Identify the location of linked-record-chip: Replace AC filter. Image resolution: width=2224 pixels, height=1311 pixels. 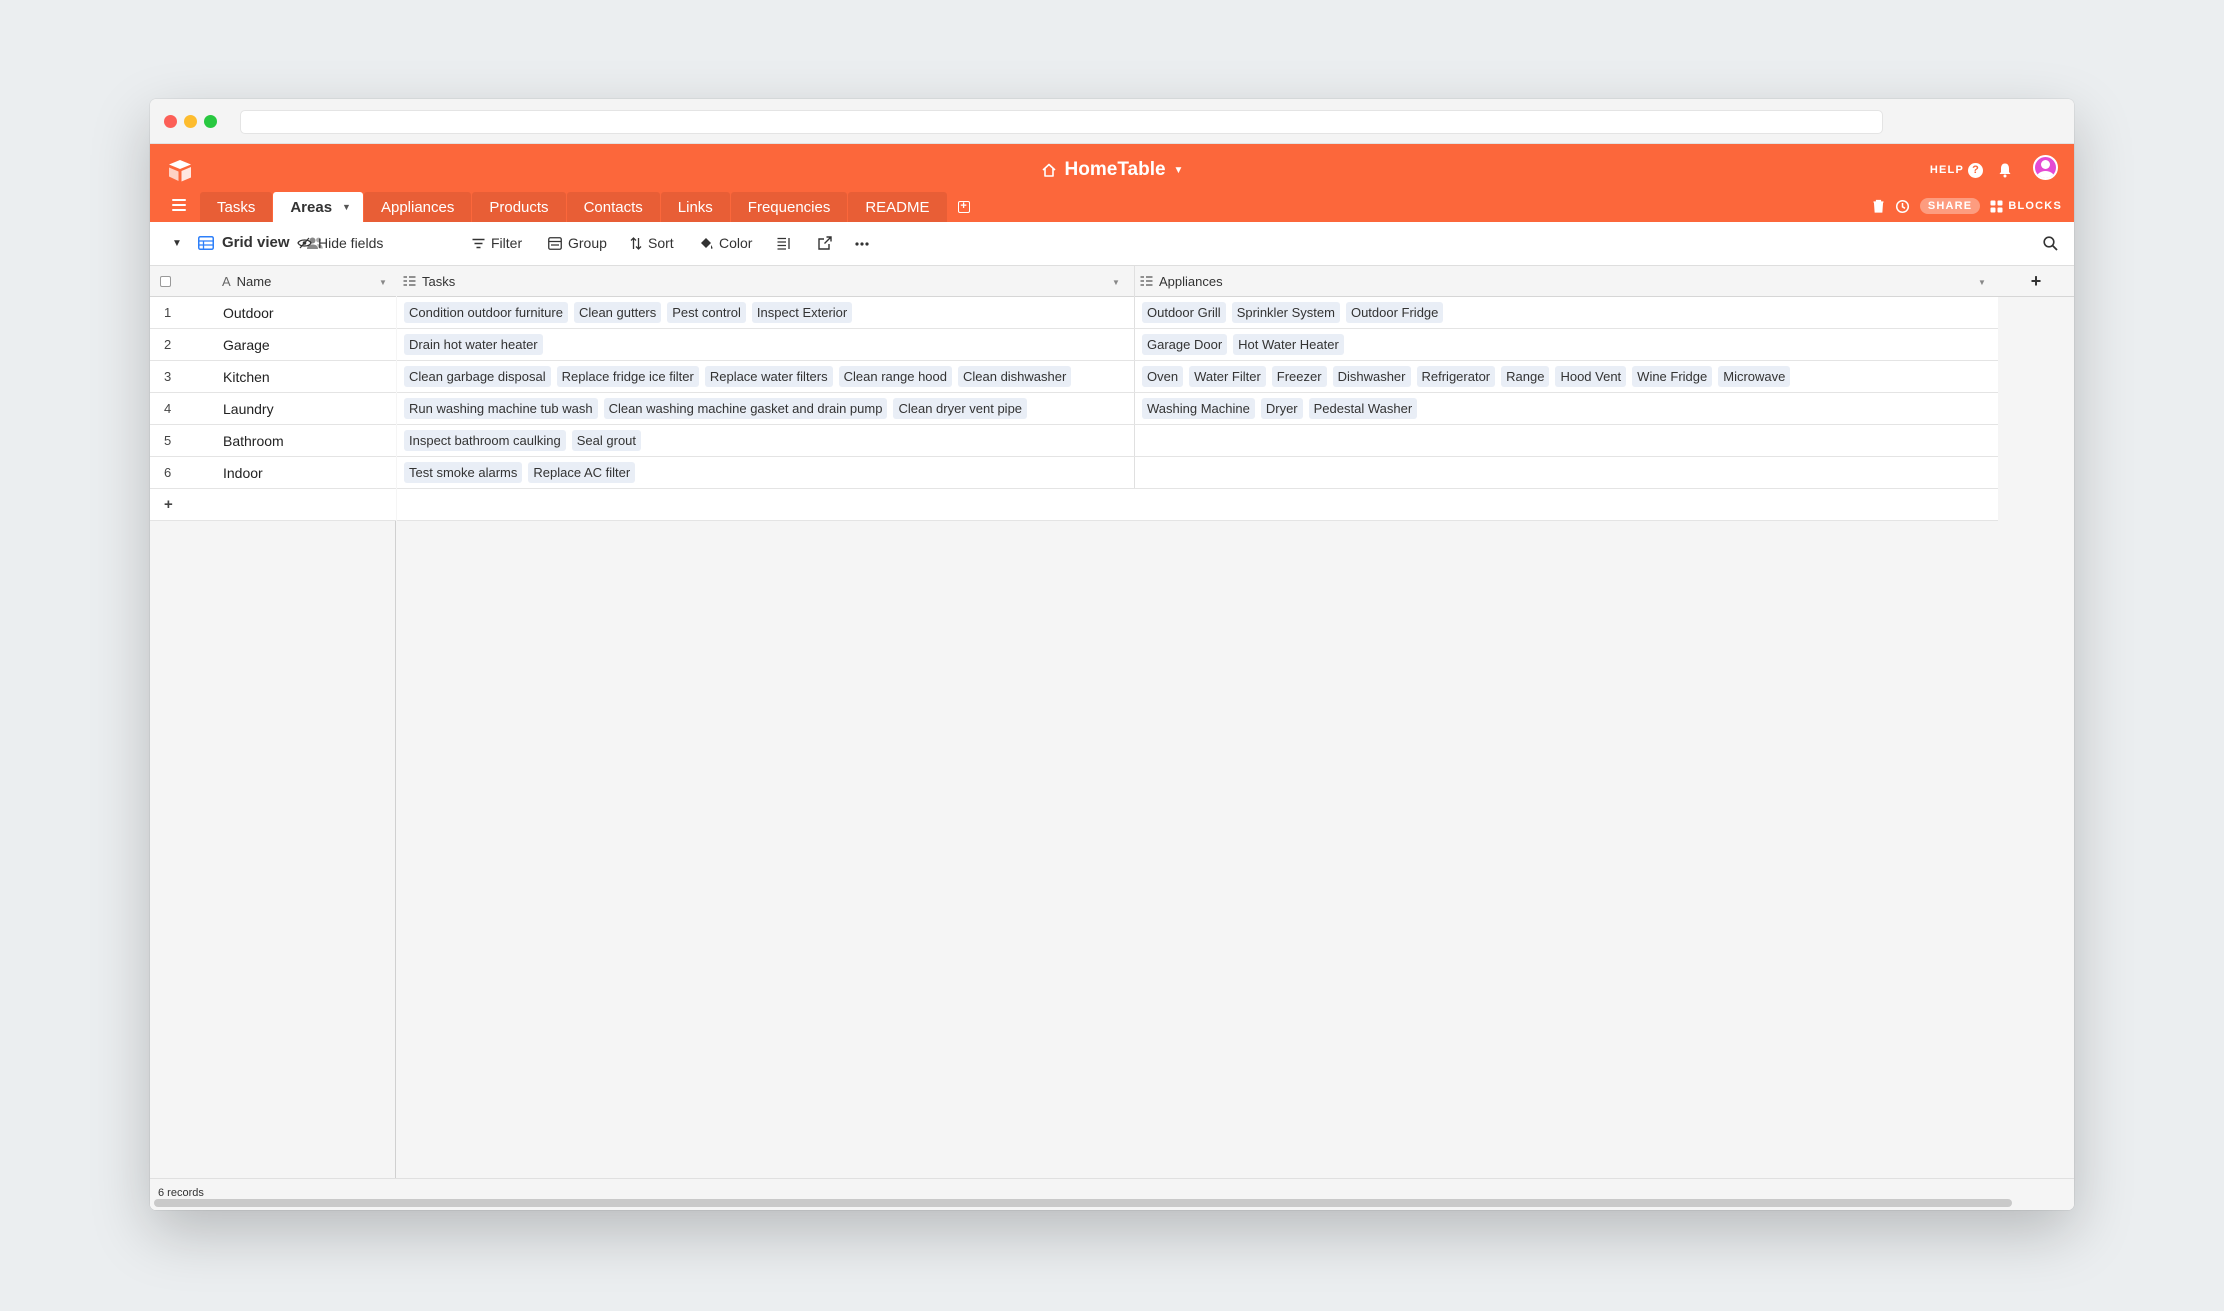
(582, 472).